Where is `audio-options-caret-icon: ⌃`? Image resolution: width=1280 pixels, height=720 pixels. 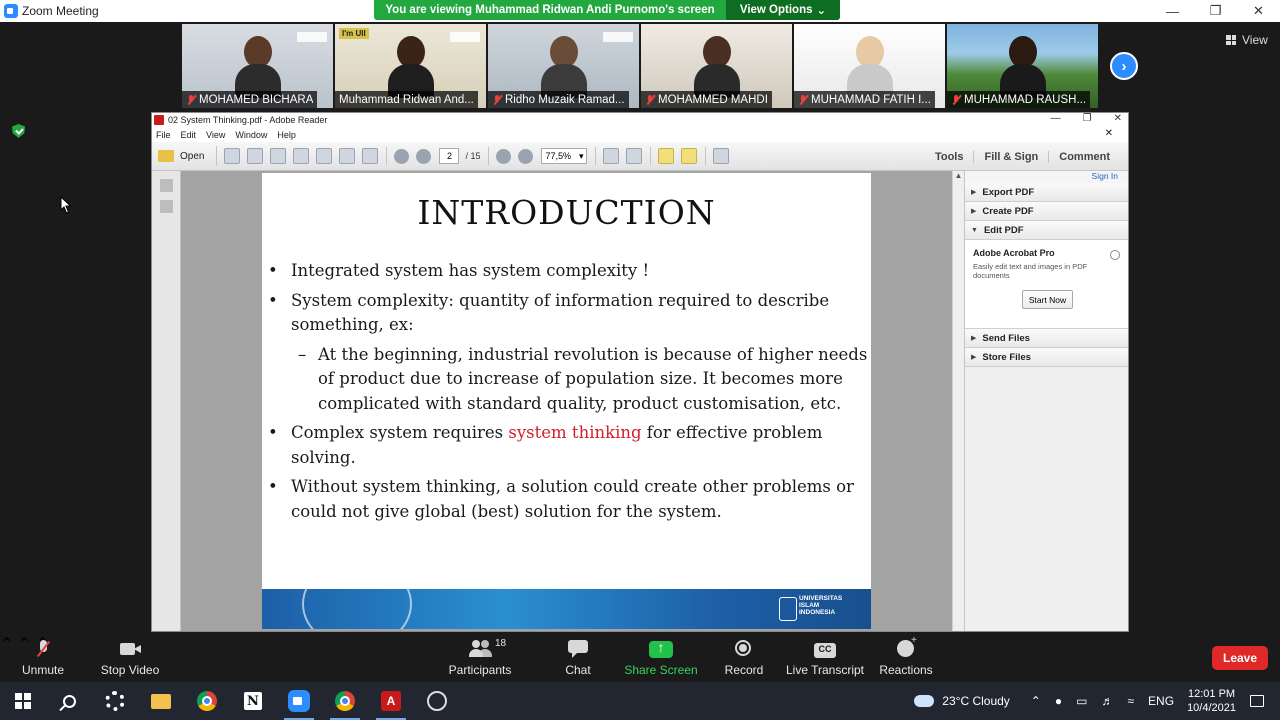
audio-options-caret-icon: ⌃ is located at coordinates (6, 644).